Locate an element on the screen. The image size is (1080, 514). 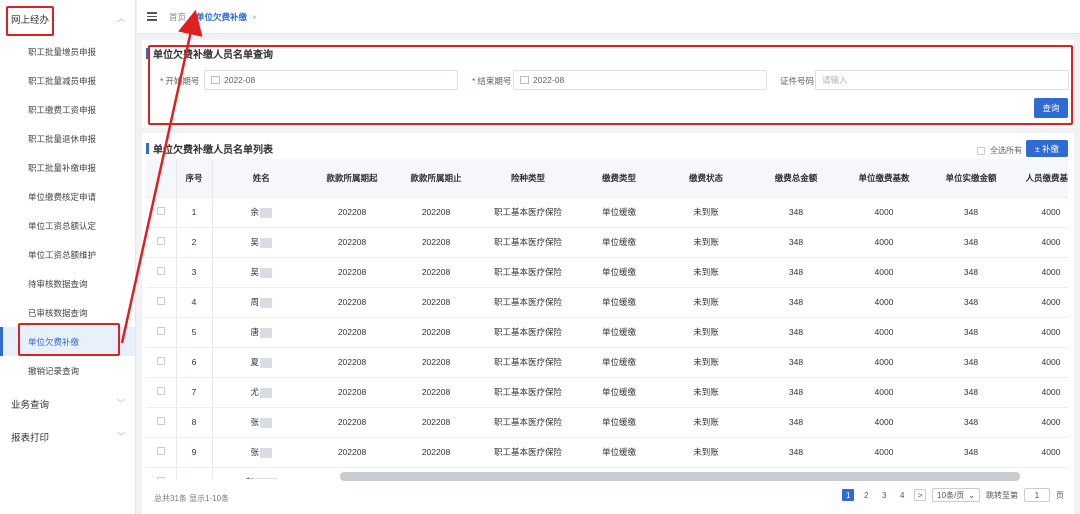
chevron-down-icon: ﹀ is located at coordinates (121, 436).